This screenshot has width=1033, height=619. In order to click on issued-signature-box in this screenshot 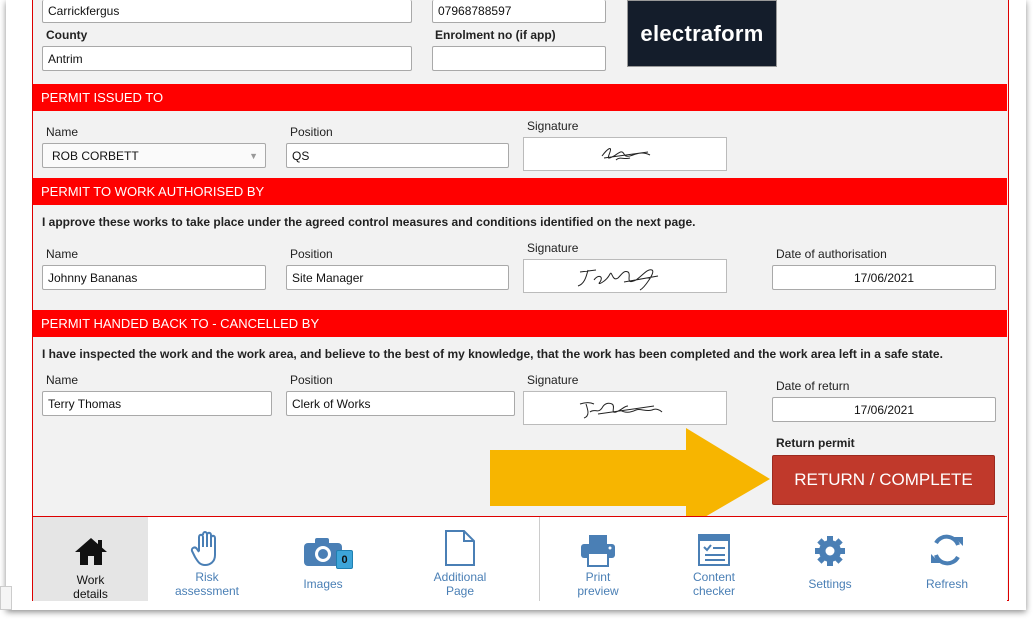, I will do `click(625, 154)`.